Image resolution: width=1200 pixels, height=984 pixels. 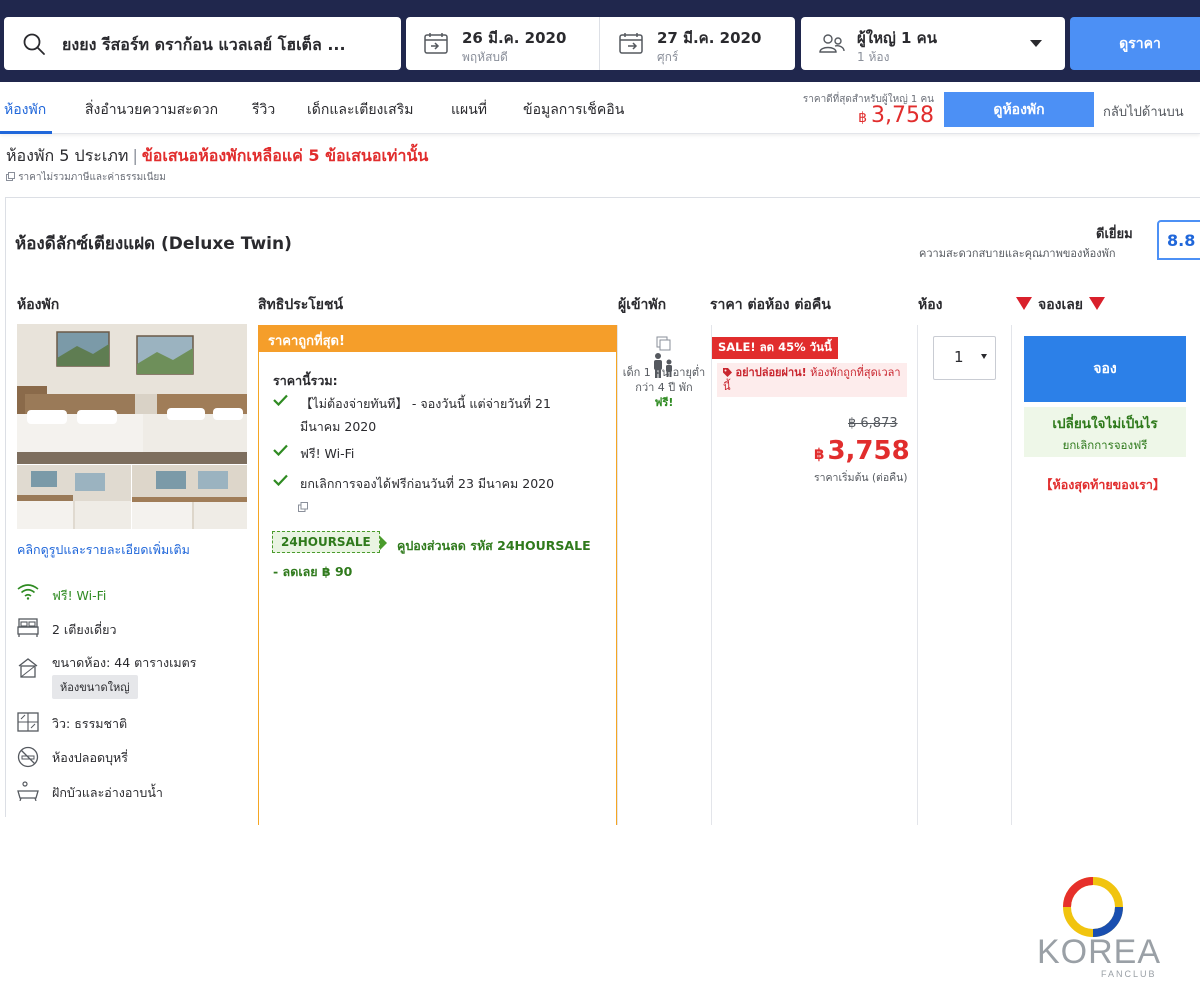 What do you see at coordinates (360, 110) in the screenshot?
I see `tab-children-beds: เด็กและเตียงเสริม` at bounding box center [360, 110].